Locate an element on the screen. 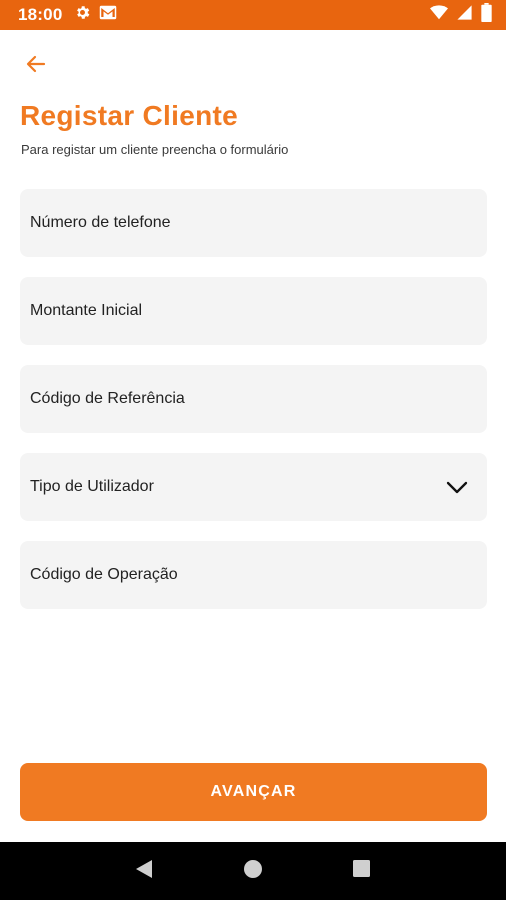  user-type-placeholder: Tipo de Utilizador is located at coordinates (92, 486).